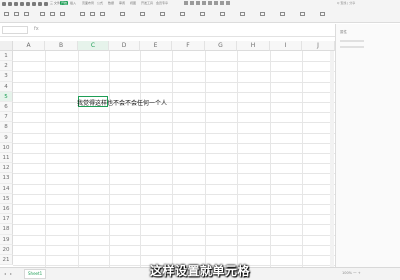  What do you see at coordinates (122, 3) in the screenshot?
I see `tab-review: 审阅` at bounding box center [122, 3].